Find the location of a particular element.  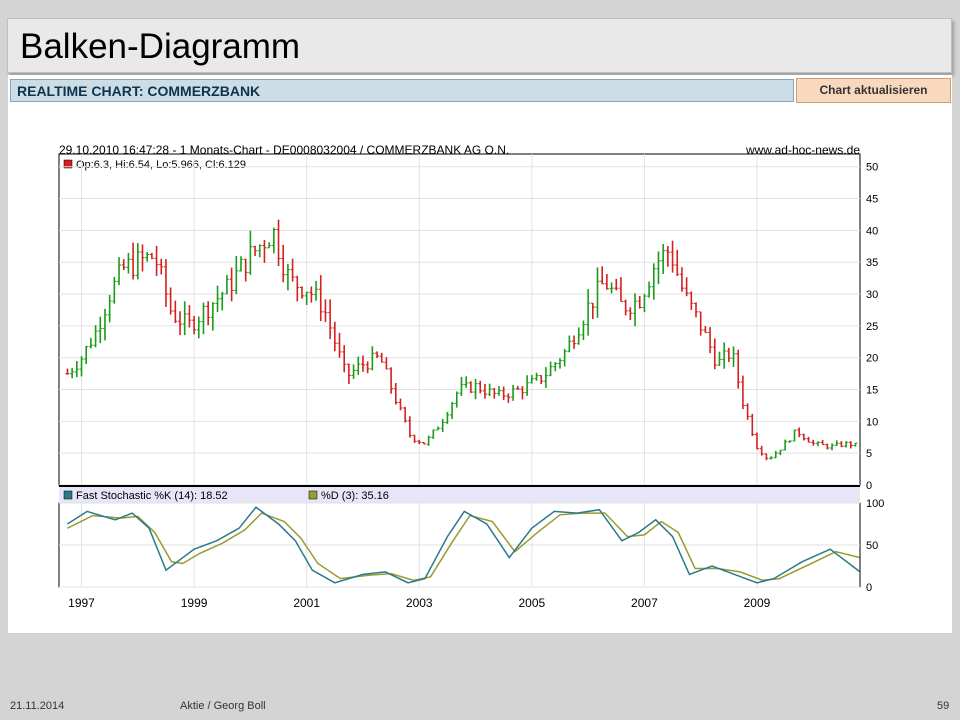

stoch-d-legend: %D (3): 35.16 is located at coordinates (355, 496).